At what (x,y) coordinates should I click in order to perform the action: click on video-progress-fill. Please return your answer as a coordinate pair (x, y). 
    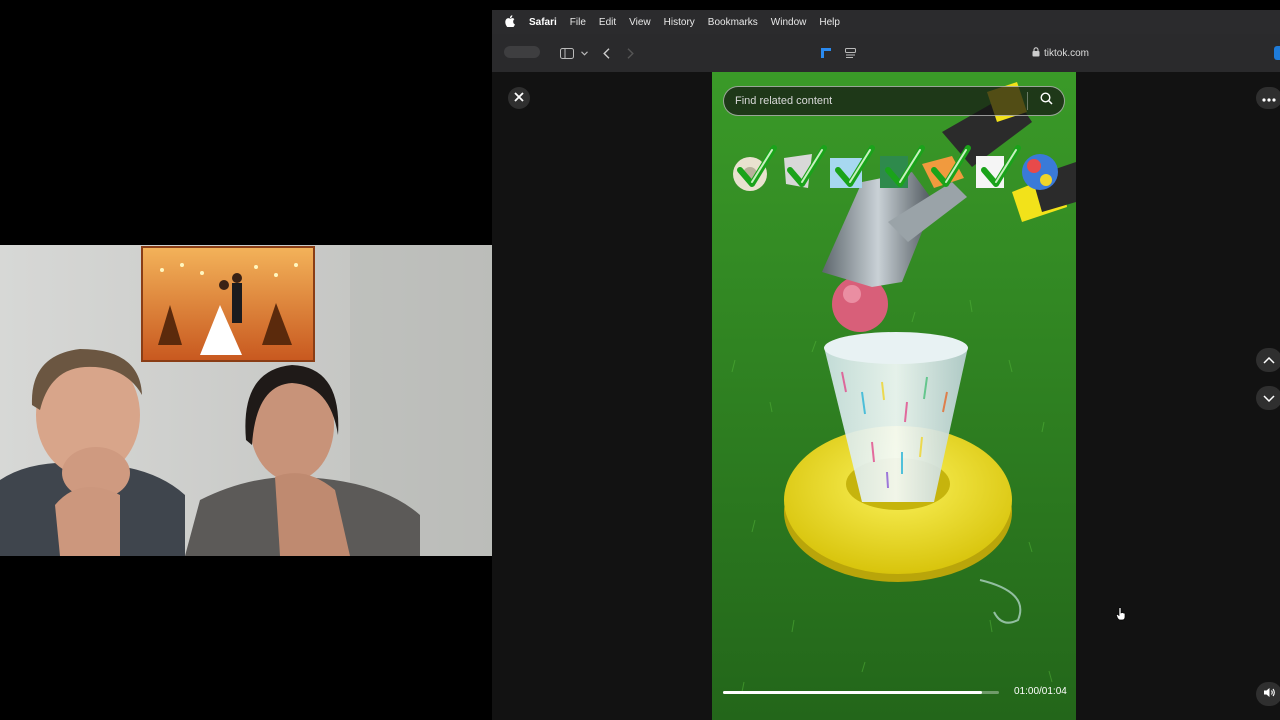
    Looking at the image, I should click on (852, 692).